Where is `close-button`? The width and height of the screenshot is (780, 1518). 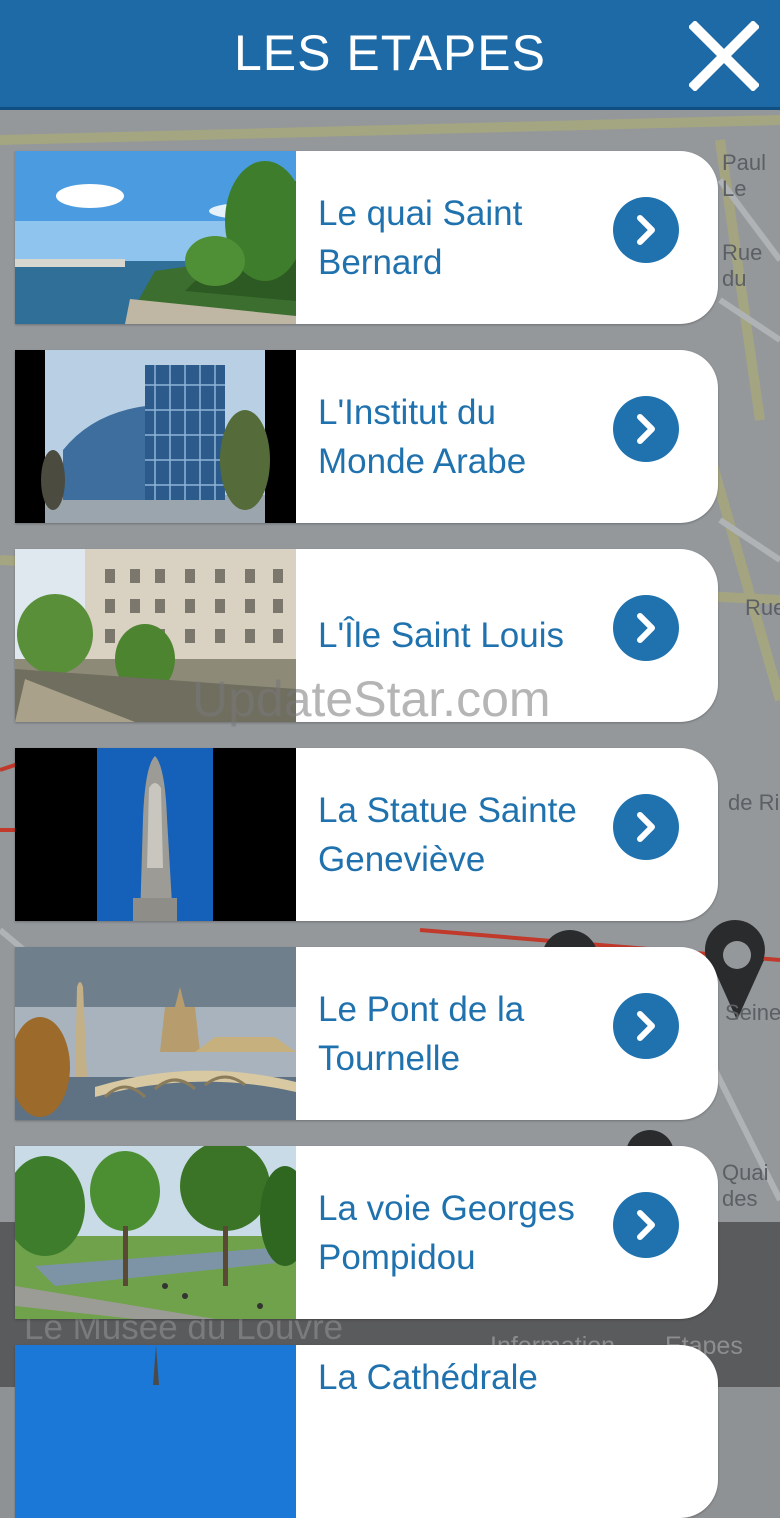 close-button is located at coordinates (724, 56).